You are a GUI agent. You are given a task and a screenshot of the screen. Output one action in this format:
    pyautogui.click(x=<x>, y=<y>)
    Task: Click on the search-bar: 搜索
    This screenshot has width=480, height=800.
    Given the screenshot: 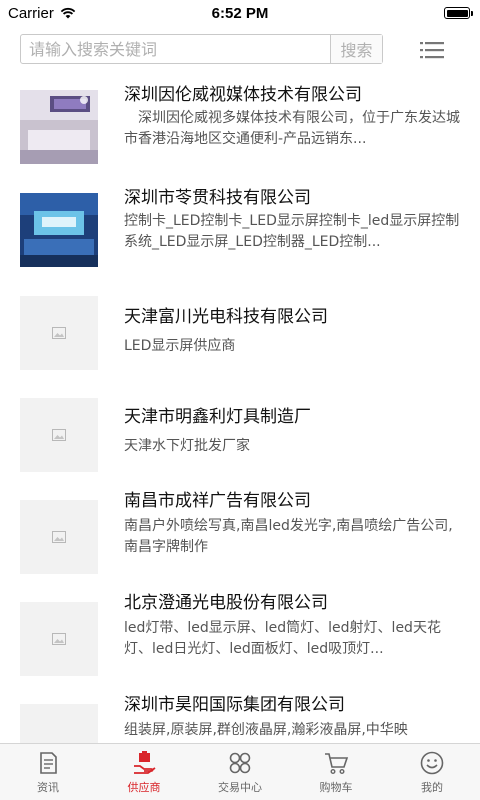 What is the action you would take?
    pyautogui.click(x=240, y=50)
    